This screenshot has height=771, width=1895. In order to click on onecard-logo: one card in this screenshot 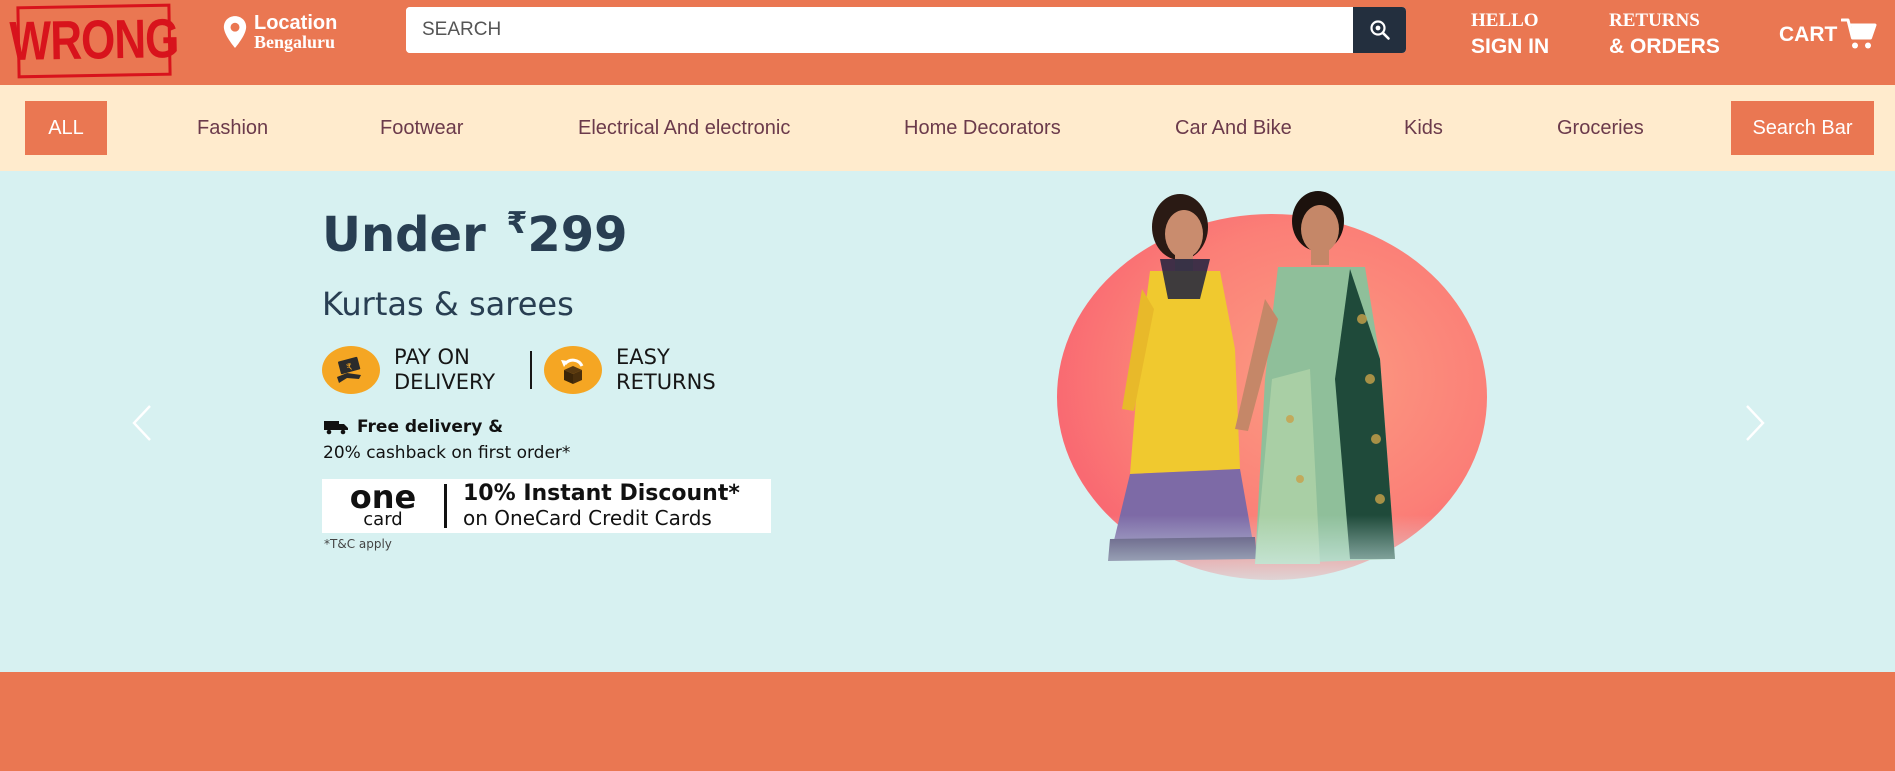, I will do `click(383, 504)`.